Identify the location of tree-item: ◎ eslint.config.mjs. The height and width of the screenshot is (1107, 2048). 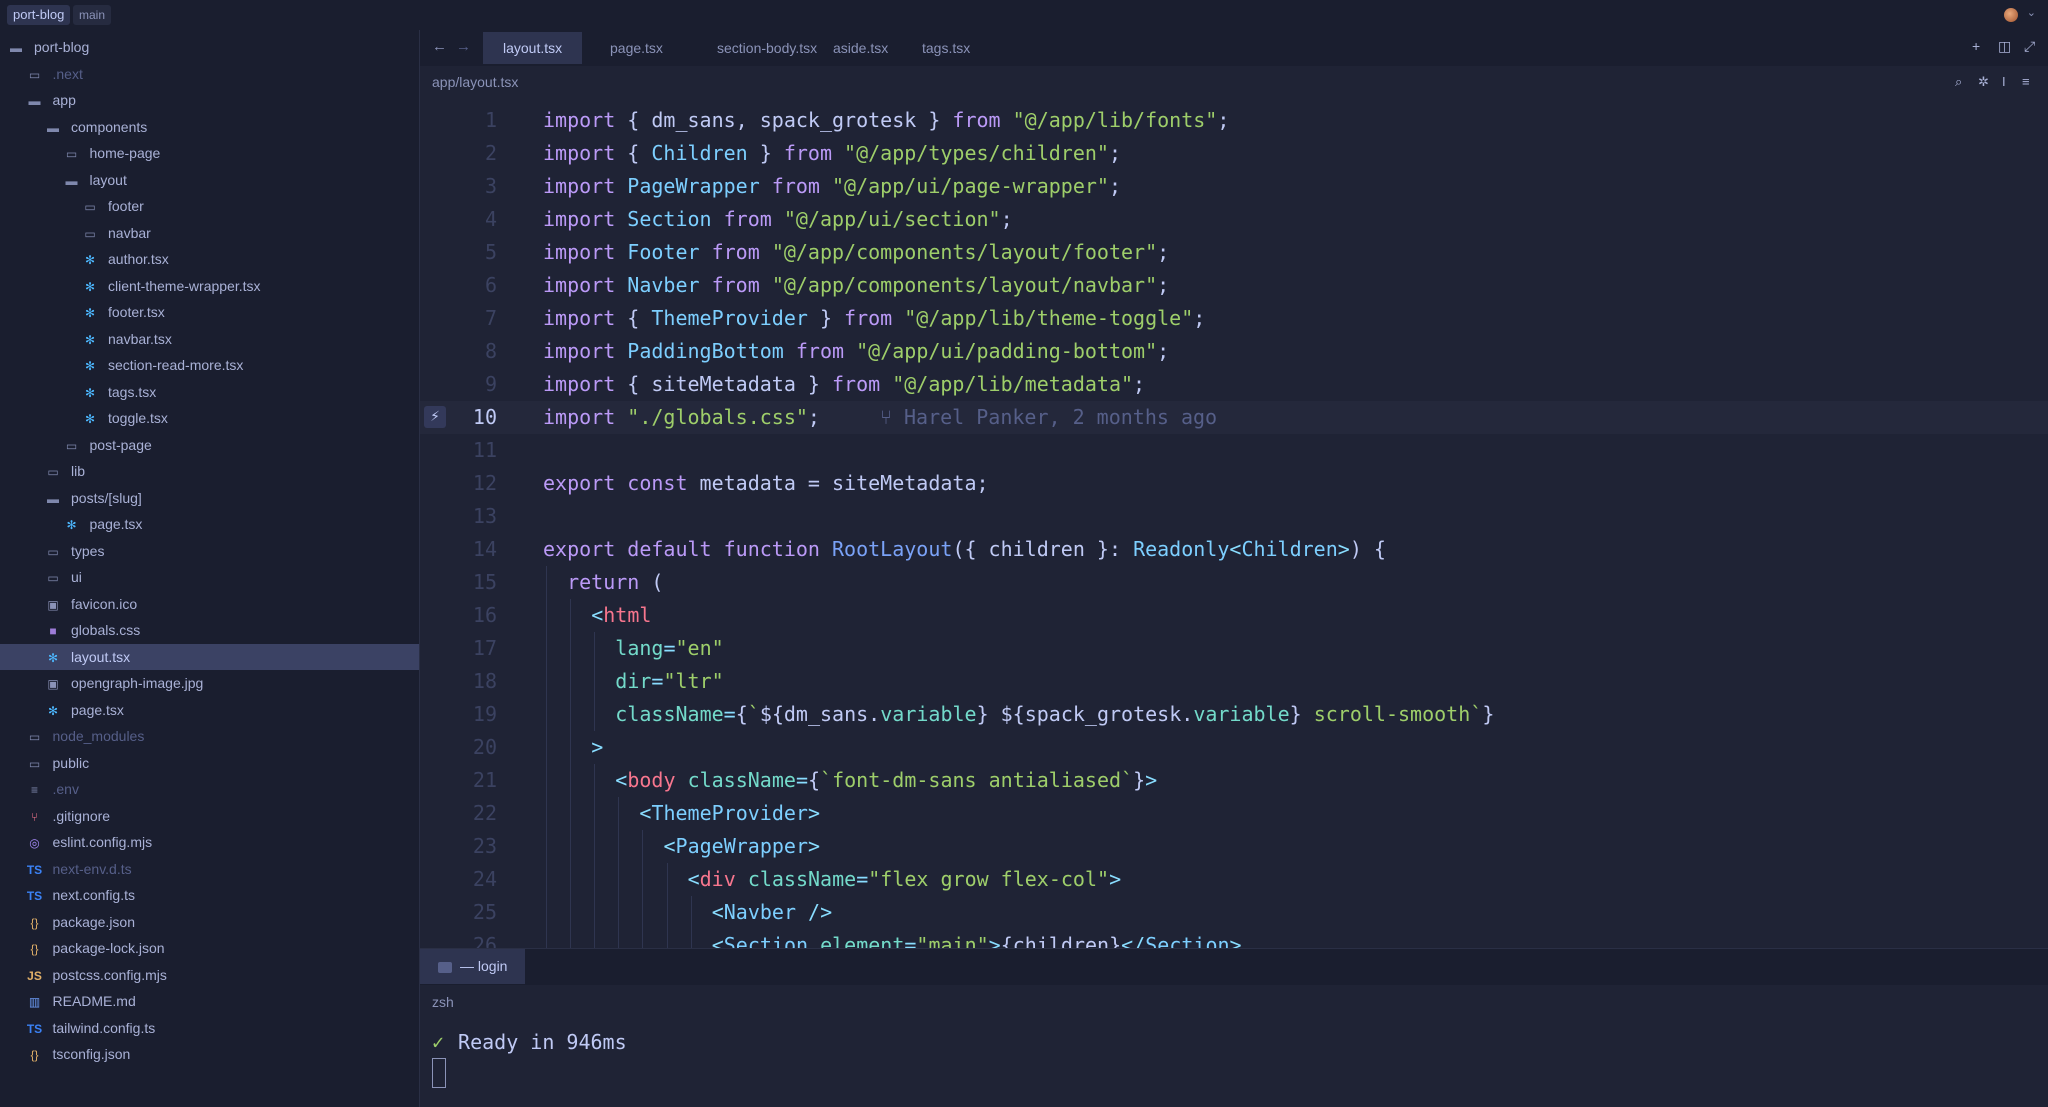
(209, 842).